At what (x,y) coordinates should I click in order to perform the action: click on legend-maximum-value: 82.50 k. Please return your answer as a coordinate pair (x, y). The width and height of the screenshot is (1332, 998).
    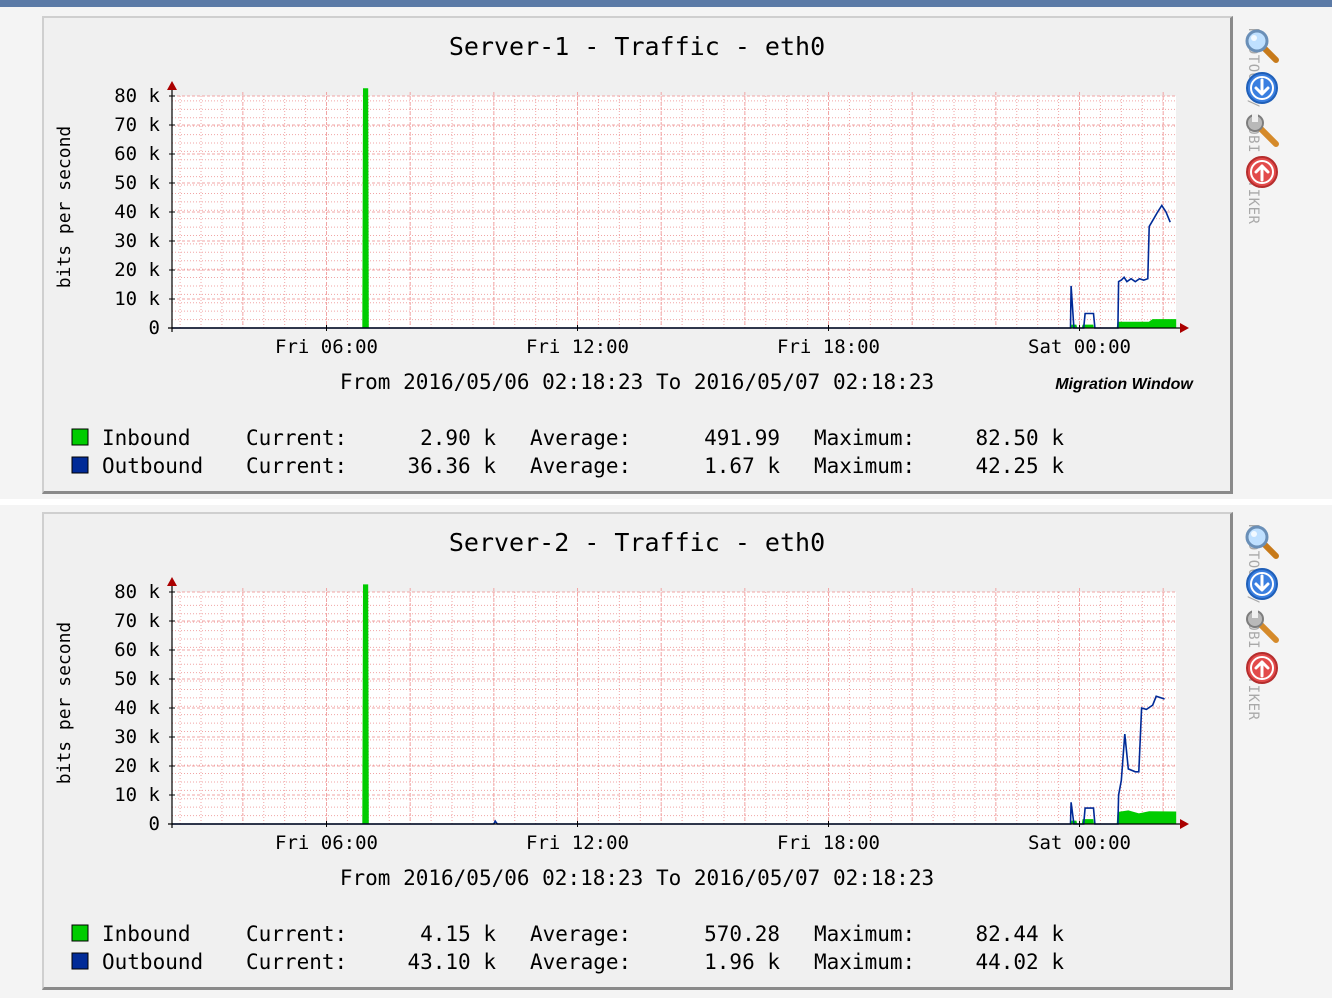
    Looking at the image, I should click on (1019, 438).